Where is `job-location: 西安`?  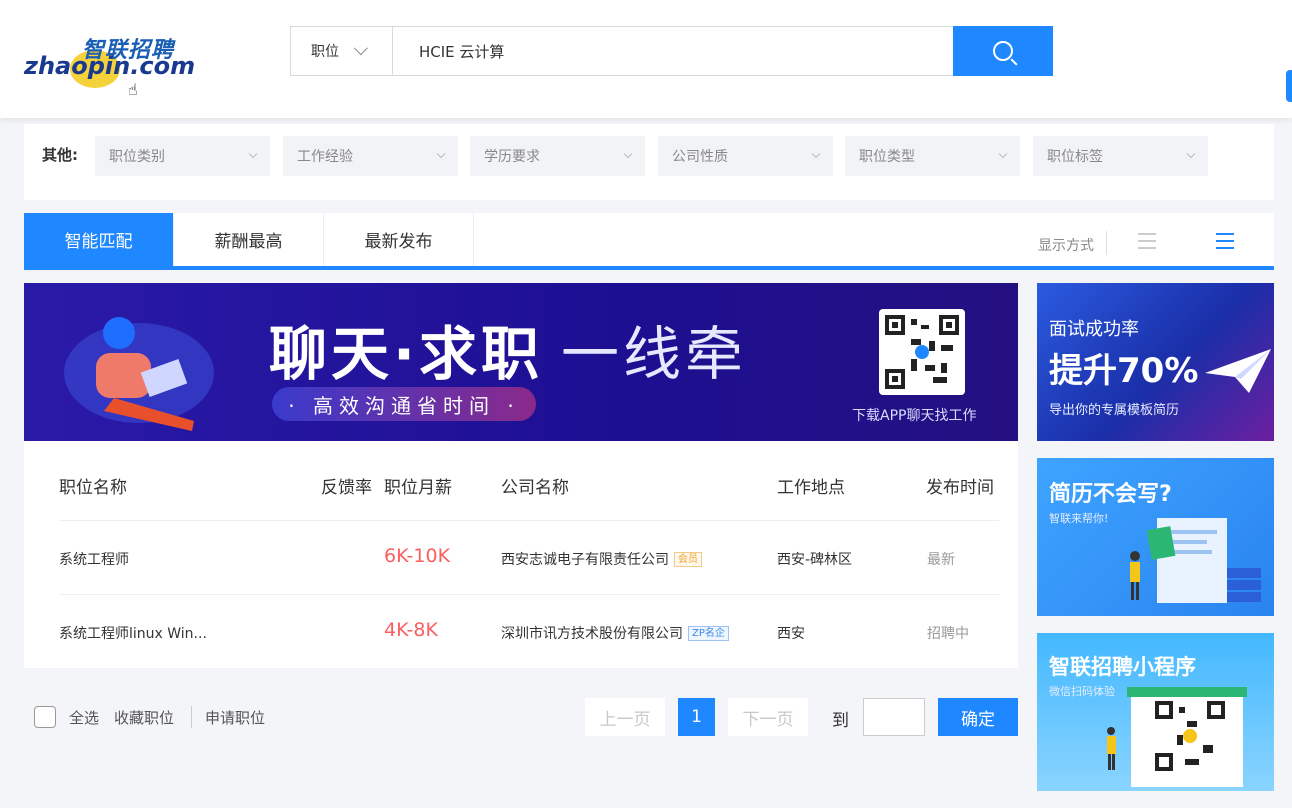
job-location: 西安 is located at coordinates (791, 634).